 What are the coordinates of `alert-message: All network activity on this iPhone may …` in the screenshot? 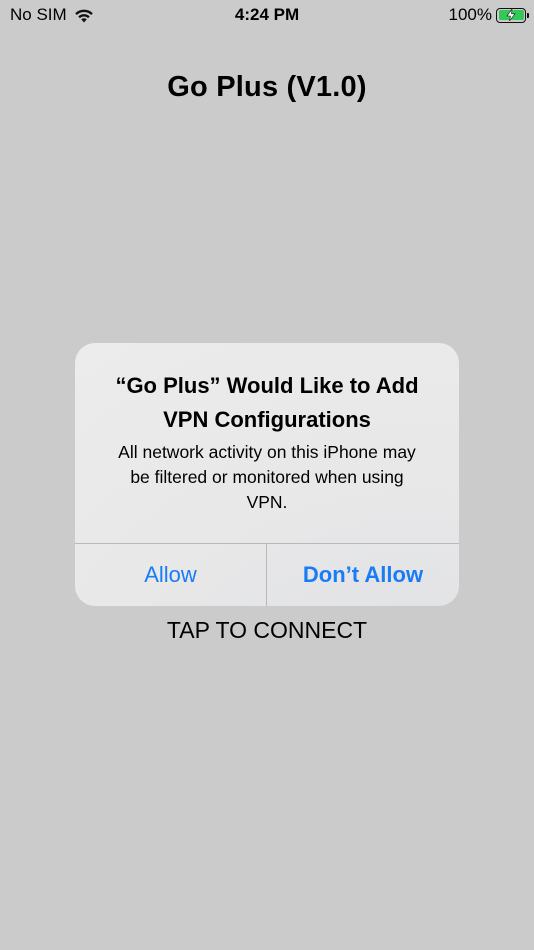 It's located at (267, 477).